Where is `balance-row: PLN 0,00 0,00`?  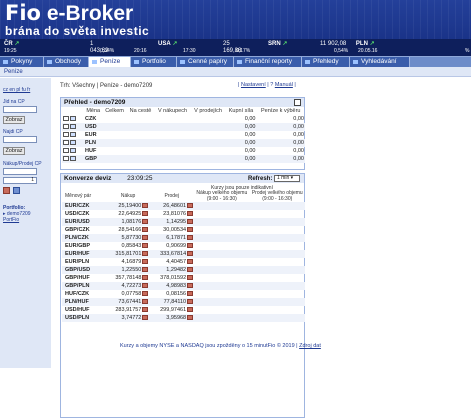
balance-row: PLN 0,00 0,00 is located at coordinates (183, 143).